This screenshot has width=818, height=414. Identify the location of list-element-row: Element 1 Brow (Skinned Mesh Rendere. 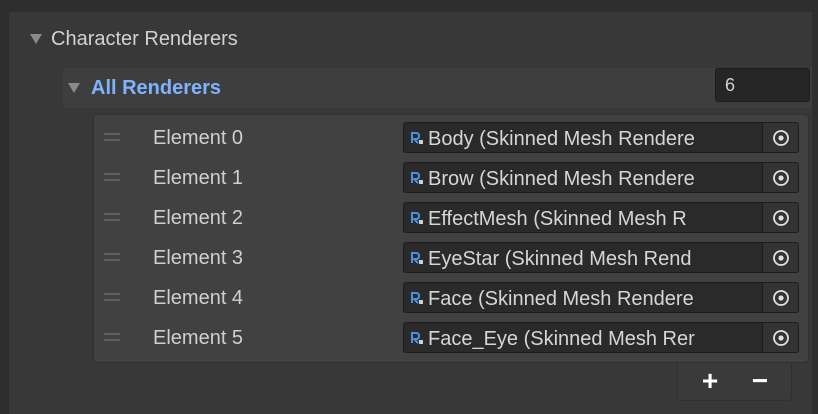
(451, 177).